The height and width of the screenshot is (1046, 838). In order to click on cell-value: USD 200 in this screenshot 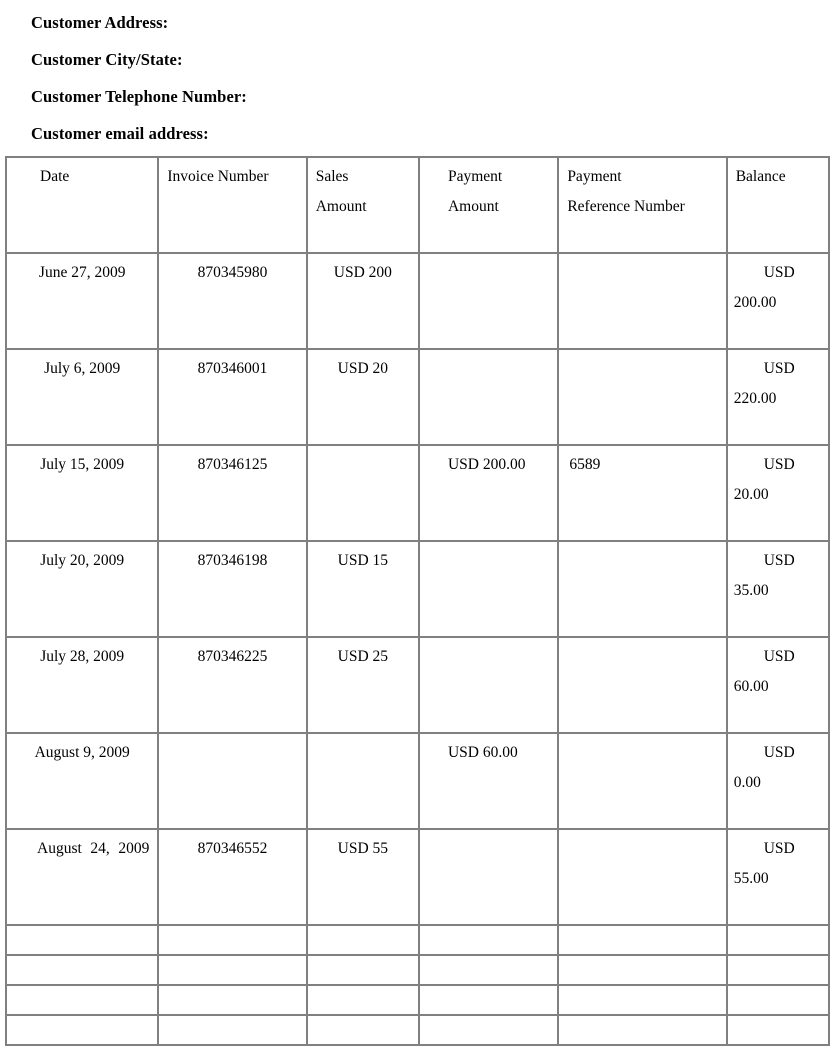, I will do `click(362, 272)`.